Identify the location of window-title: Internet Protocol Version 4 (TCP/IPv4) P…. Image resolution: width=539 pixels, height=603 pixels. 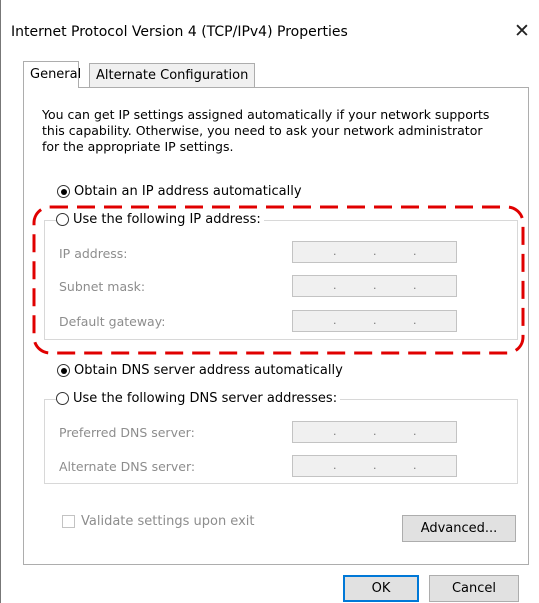
(179, 32).